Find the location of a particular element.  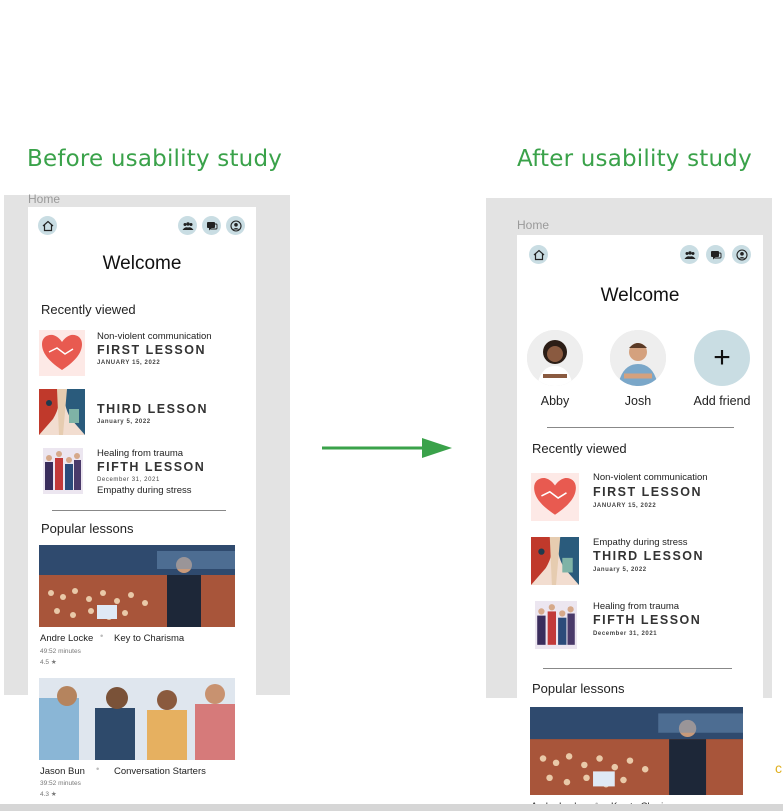

lesson-extra-subtitle: Empathy during stress is located at coordinates (144, 490).